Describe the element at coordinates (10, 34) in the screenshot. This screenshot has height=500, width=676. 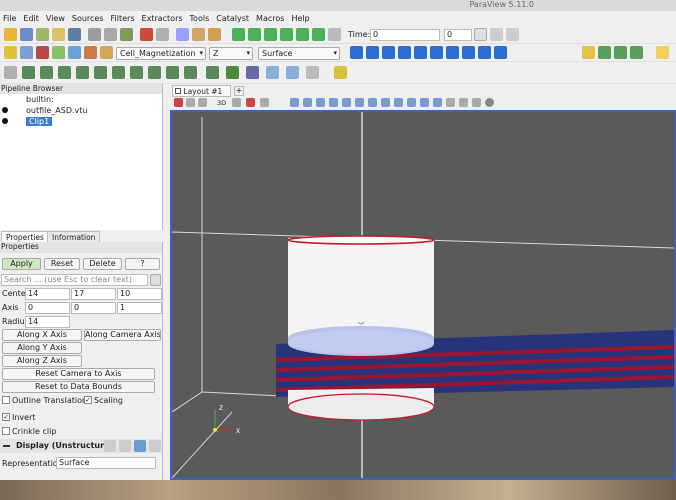
I see `open-icon` at that location.